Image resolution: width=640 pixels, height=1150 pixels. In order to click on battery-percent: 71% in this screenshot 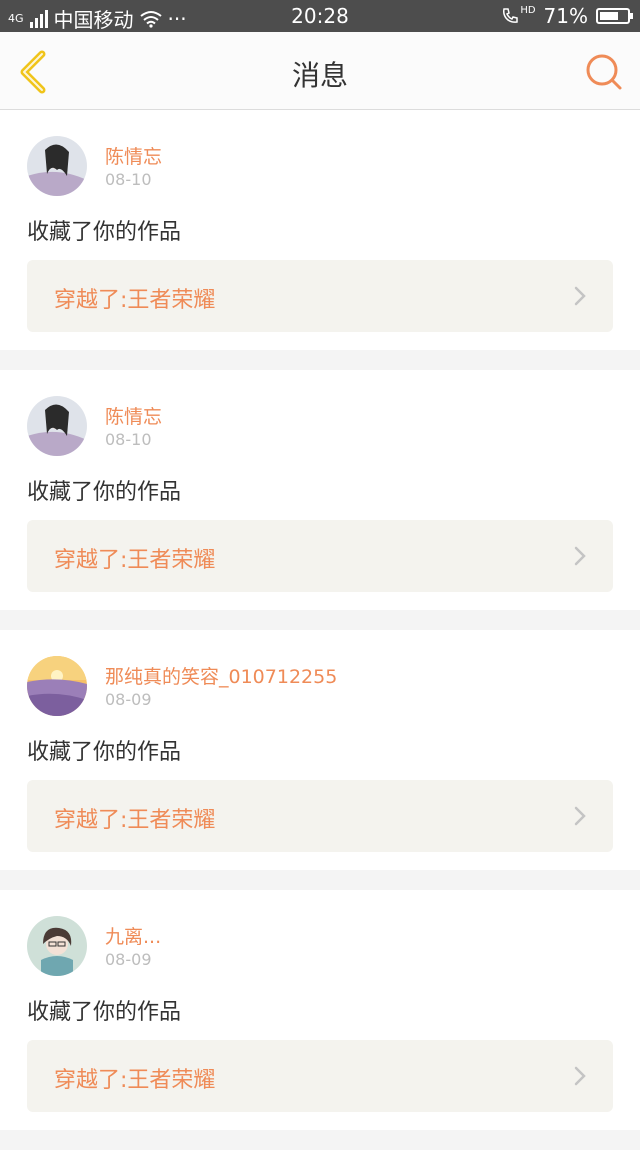, I will do `click(565, 16)`.